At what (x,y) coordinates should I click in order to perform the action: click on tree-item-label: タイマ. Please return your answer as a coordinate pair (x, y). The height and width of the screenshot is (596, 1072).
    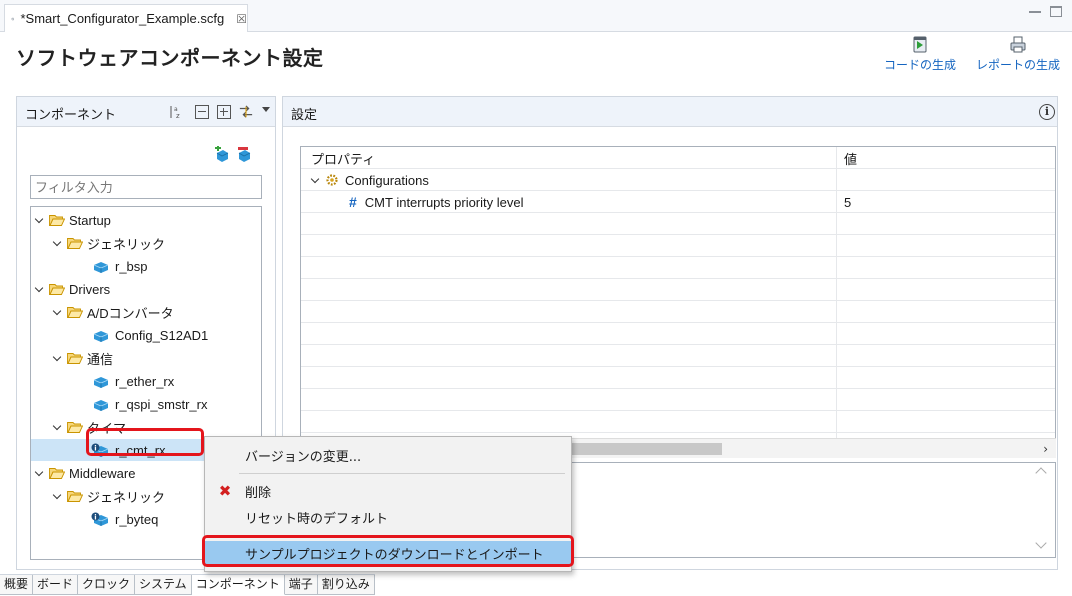
    Looking at the image, I should click on (107, 428).